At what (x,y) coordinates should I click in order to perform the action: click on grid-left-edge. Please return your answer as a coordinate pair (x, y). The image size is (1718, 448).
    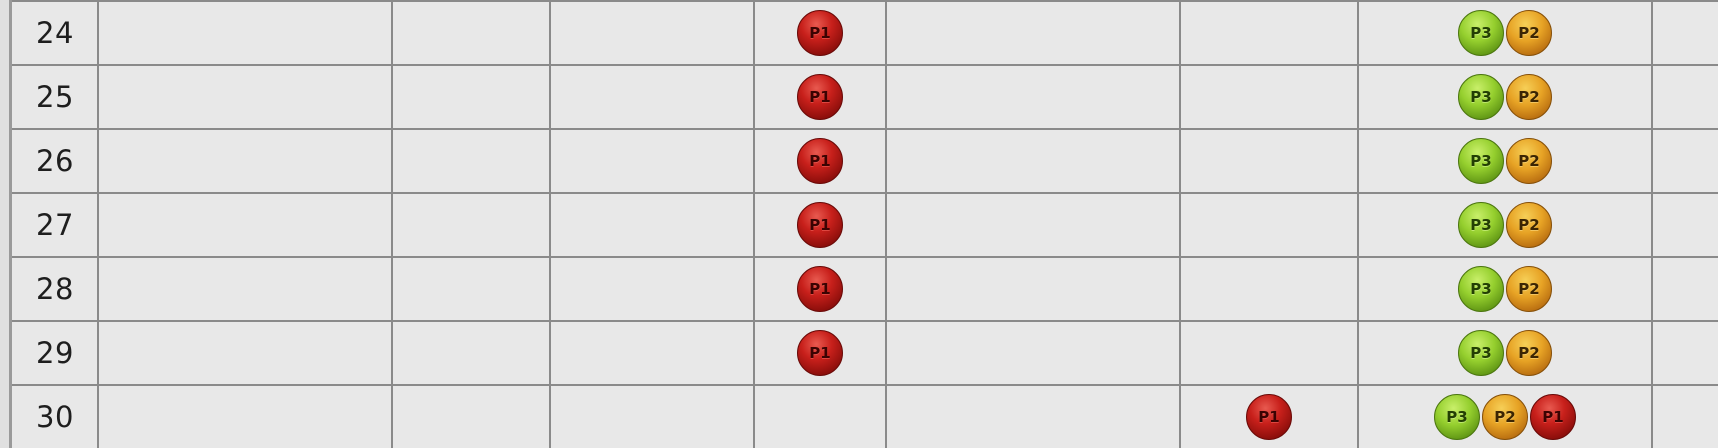
    Looking at the image, I should click on (6, 224).